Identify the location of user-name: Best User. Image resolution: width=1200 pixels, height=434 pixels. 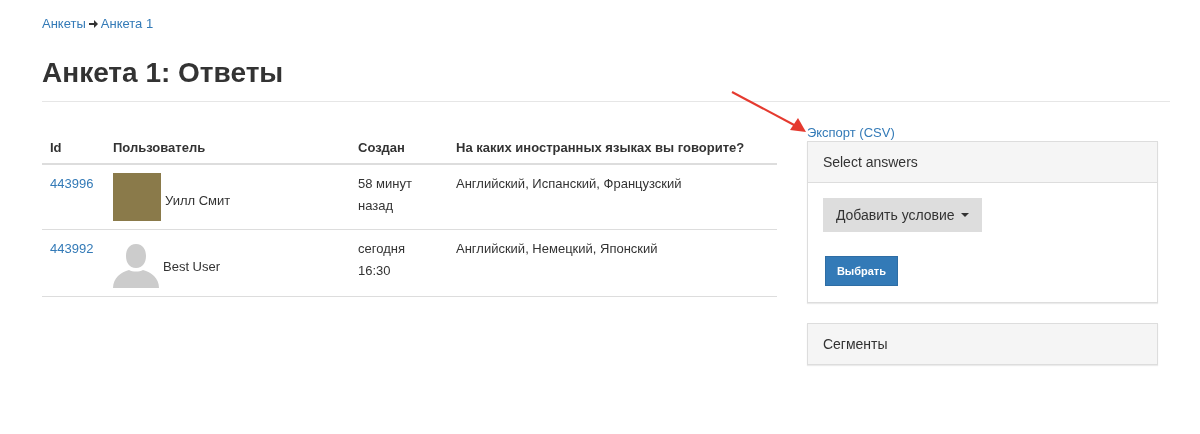
(192, 267).